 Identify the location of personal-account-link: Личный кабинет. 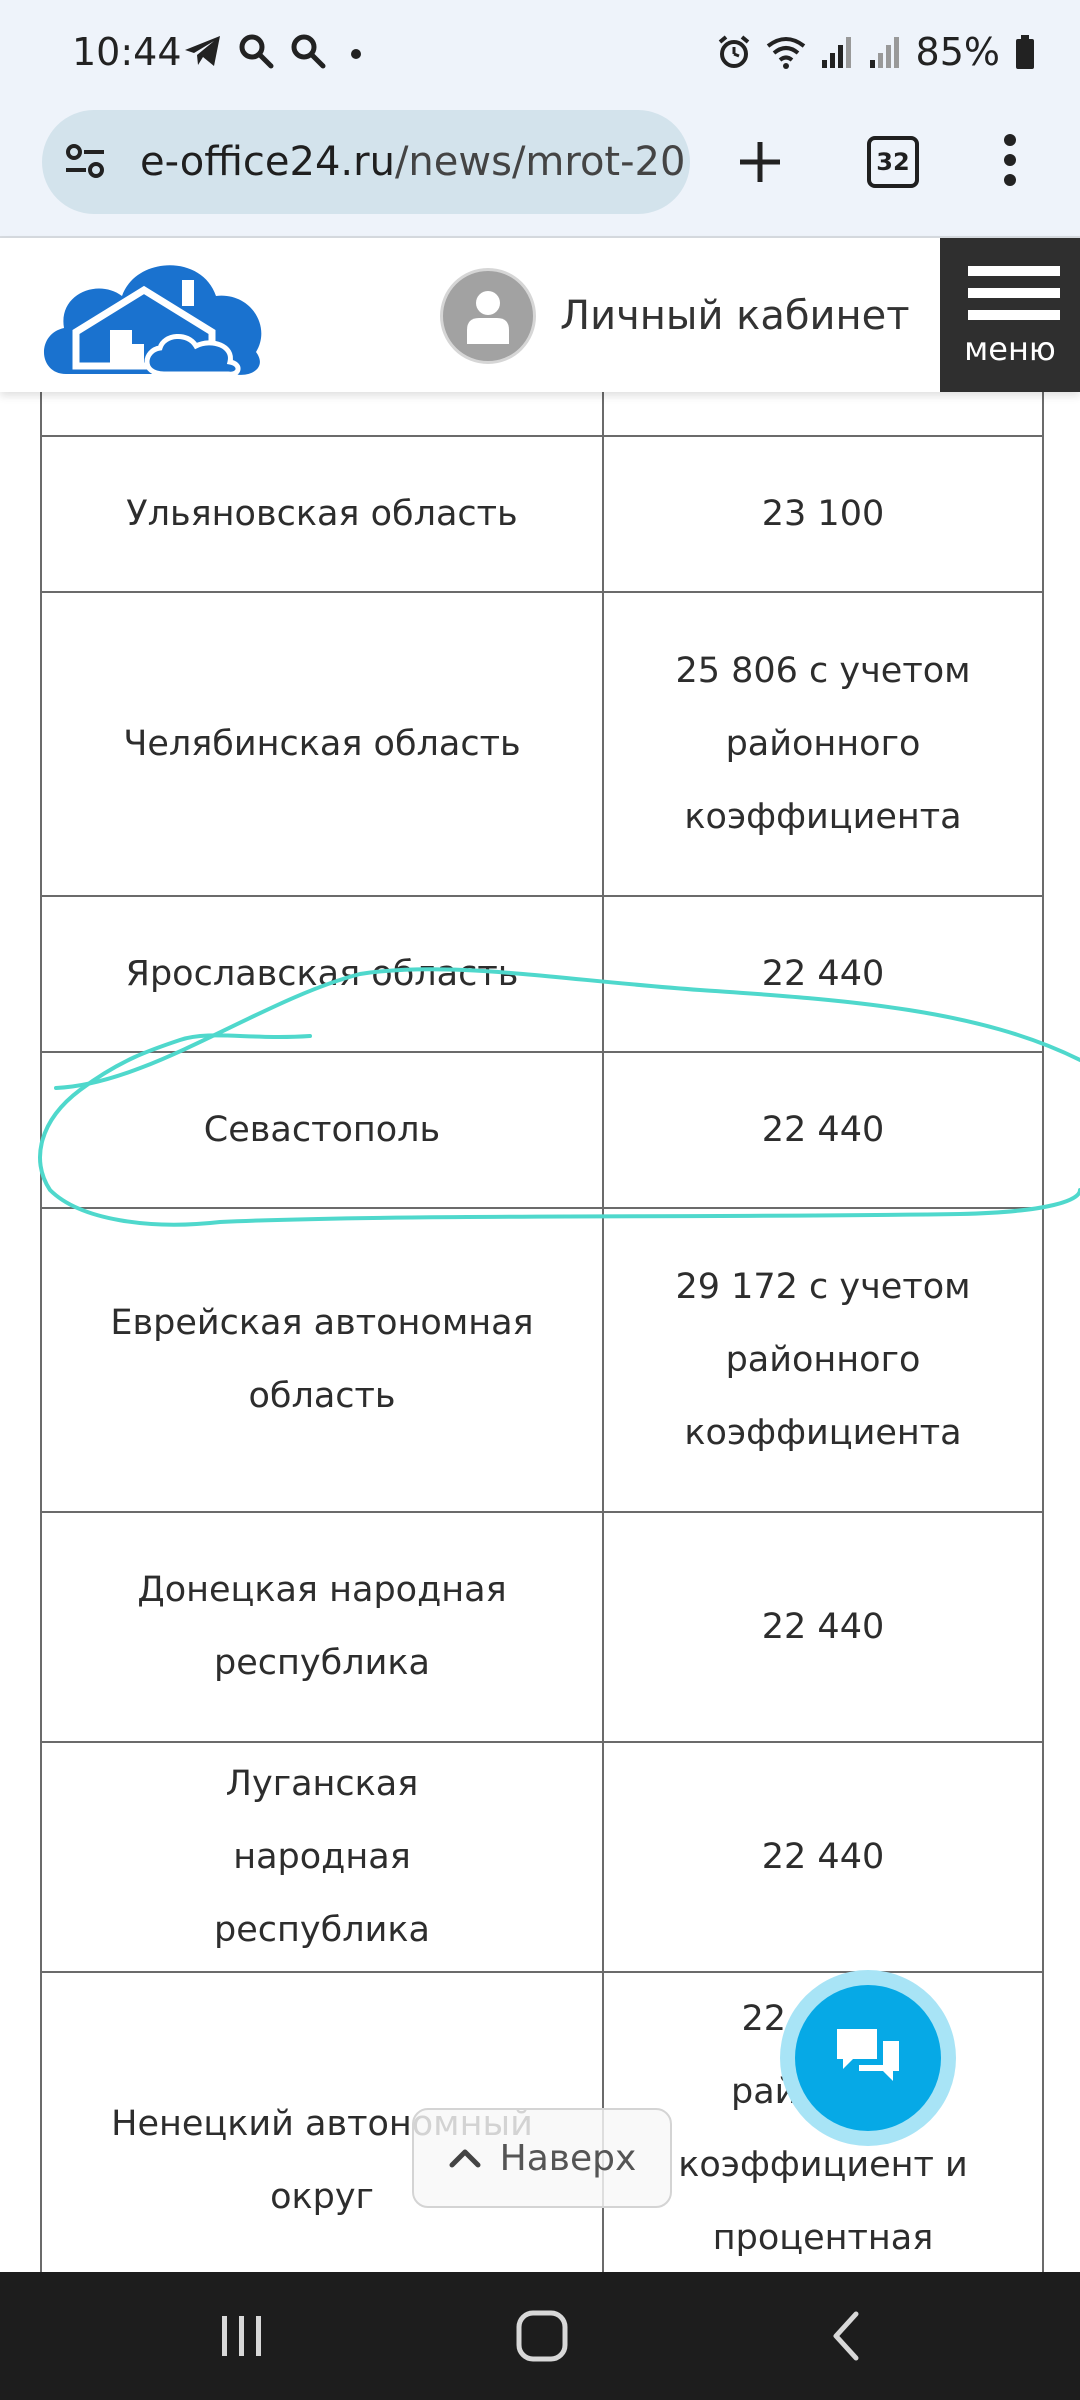
(675, 316).